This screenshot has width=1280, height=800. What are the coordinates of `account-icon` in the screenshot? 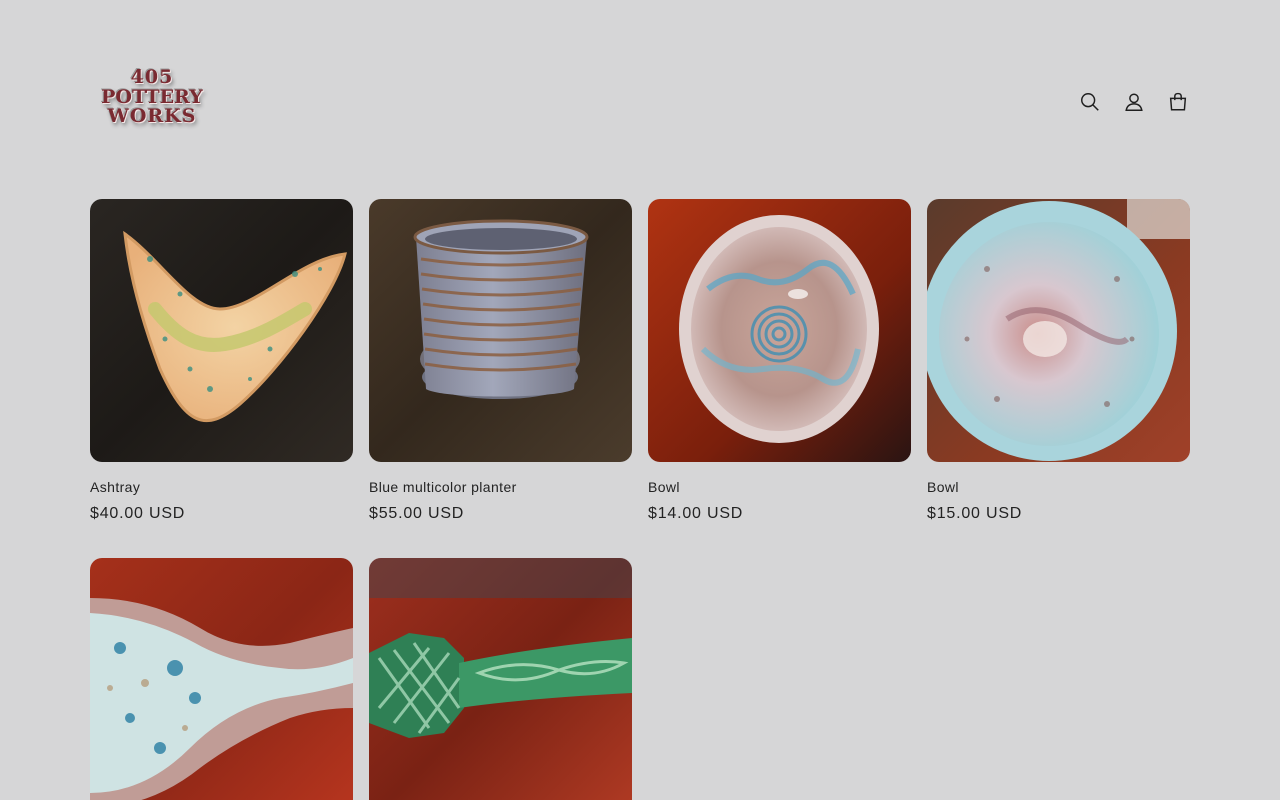 It's located at (1134, 102).